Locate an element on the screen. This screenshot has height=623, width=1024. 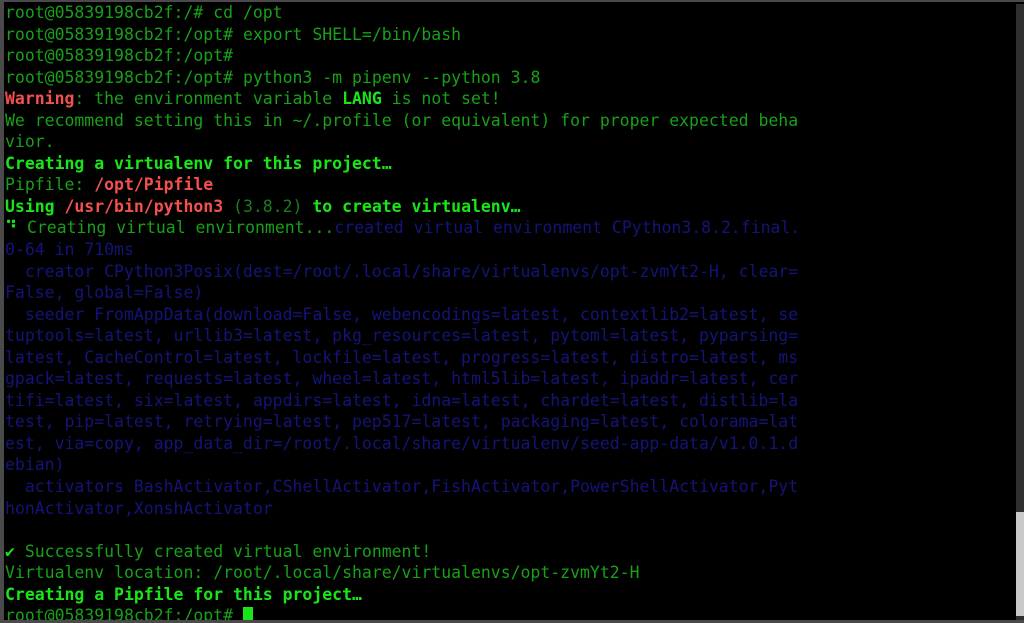
terminal-text-span: ✔ is located at coordinates (10, 551).